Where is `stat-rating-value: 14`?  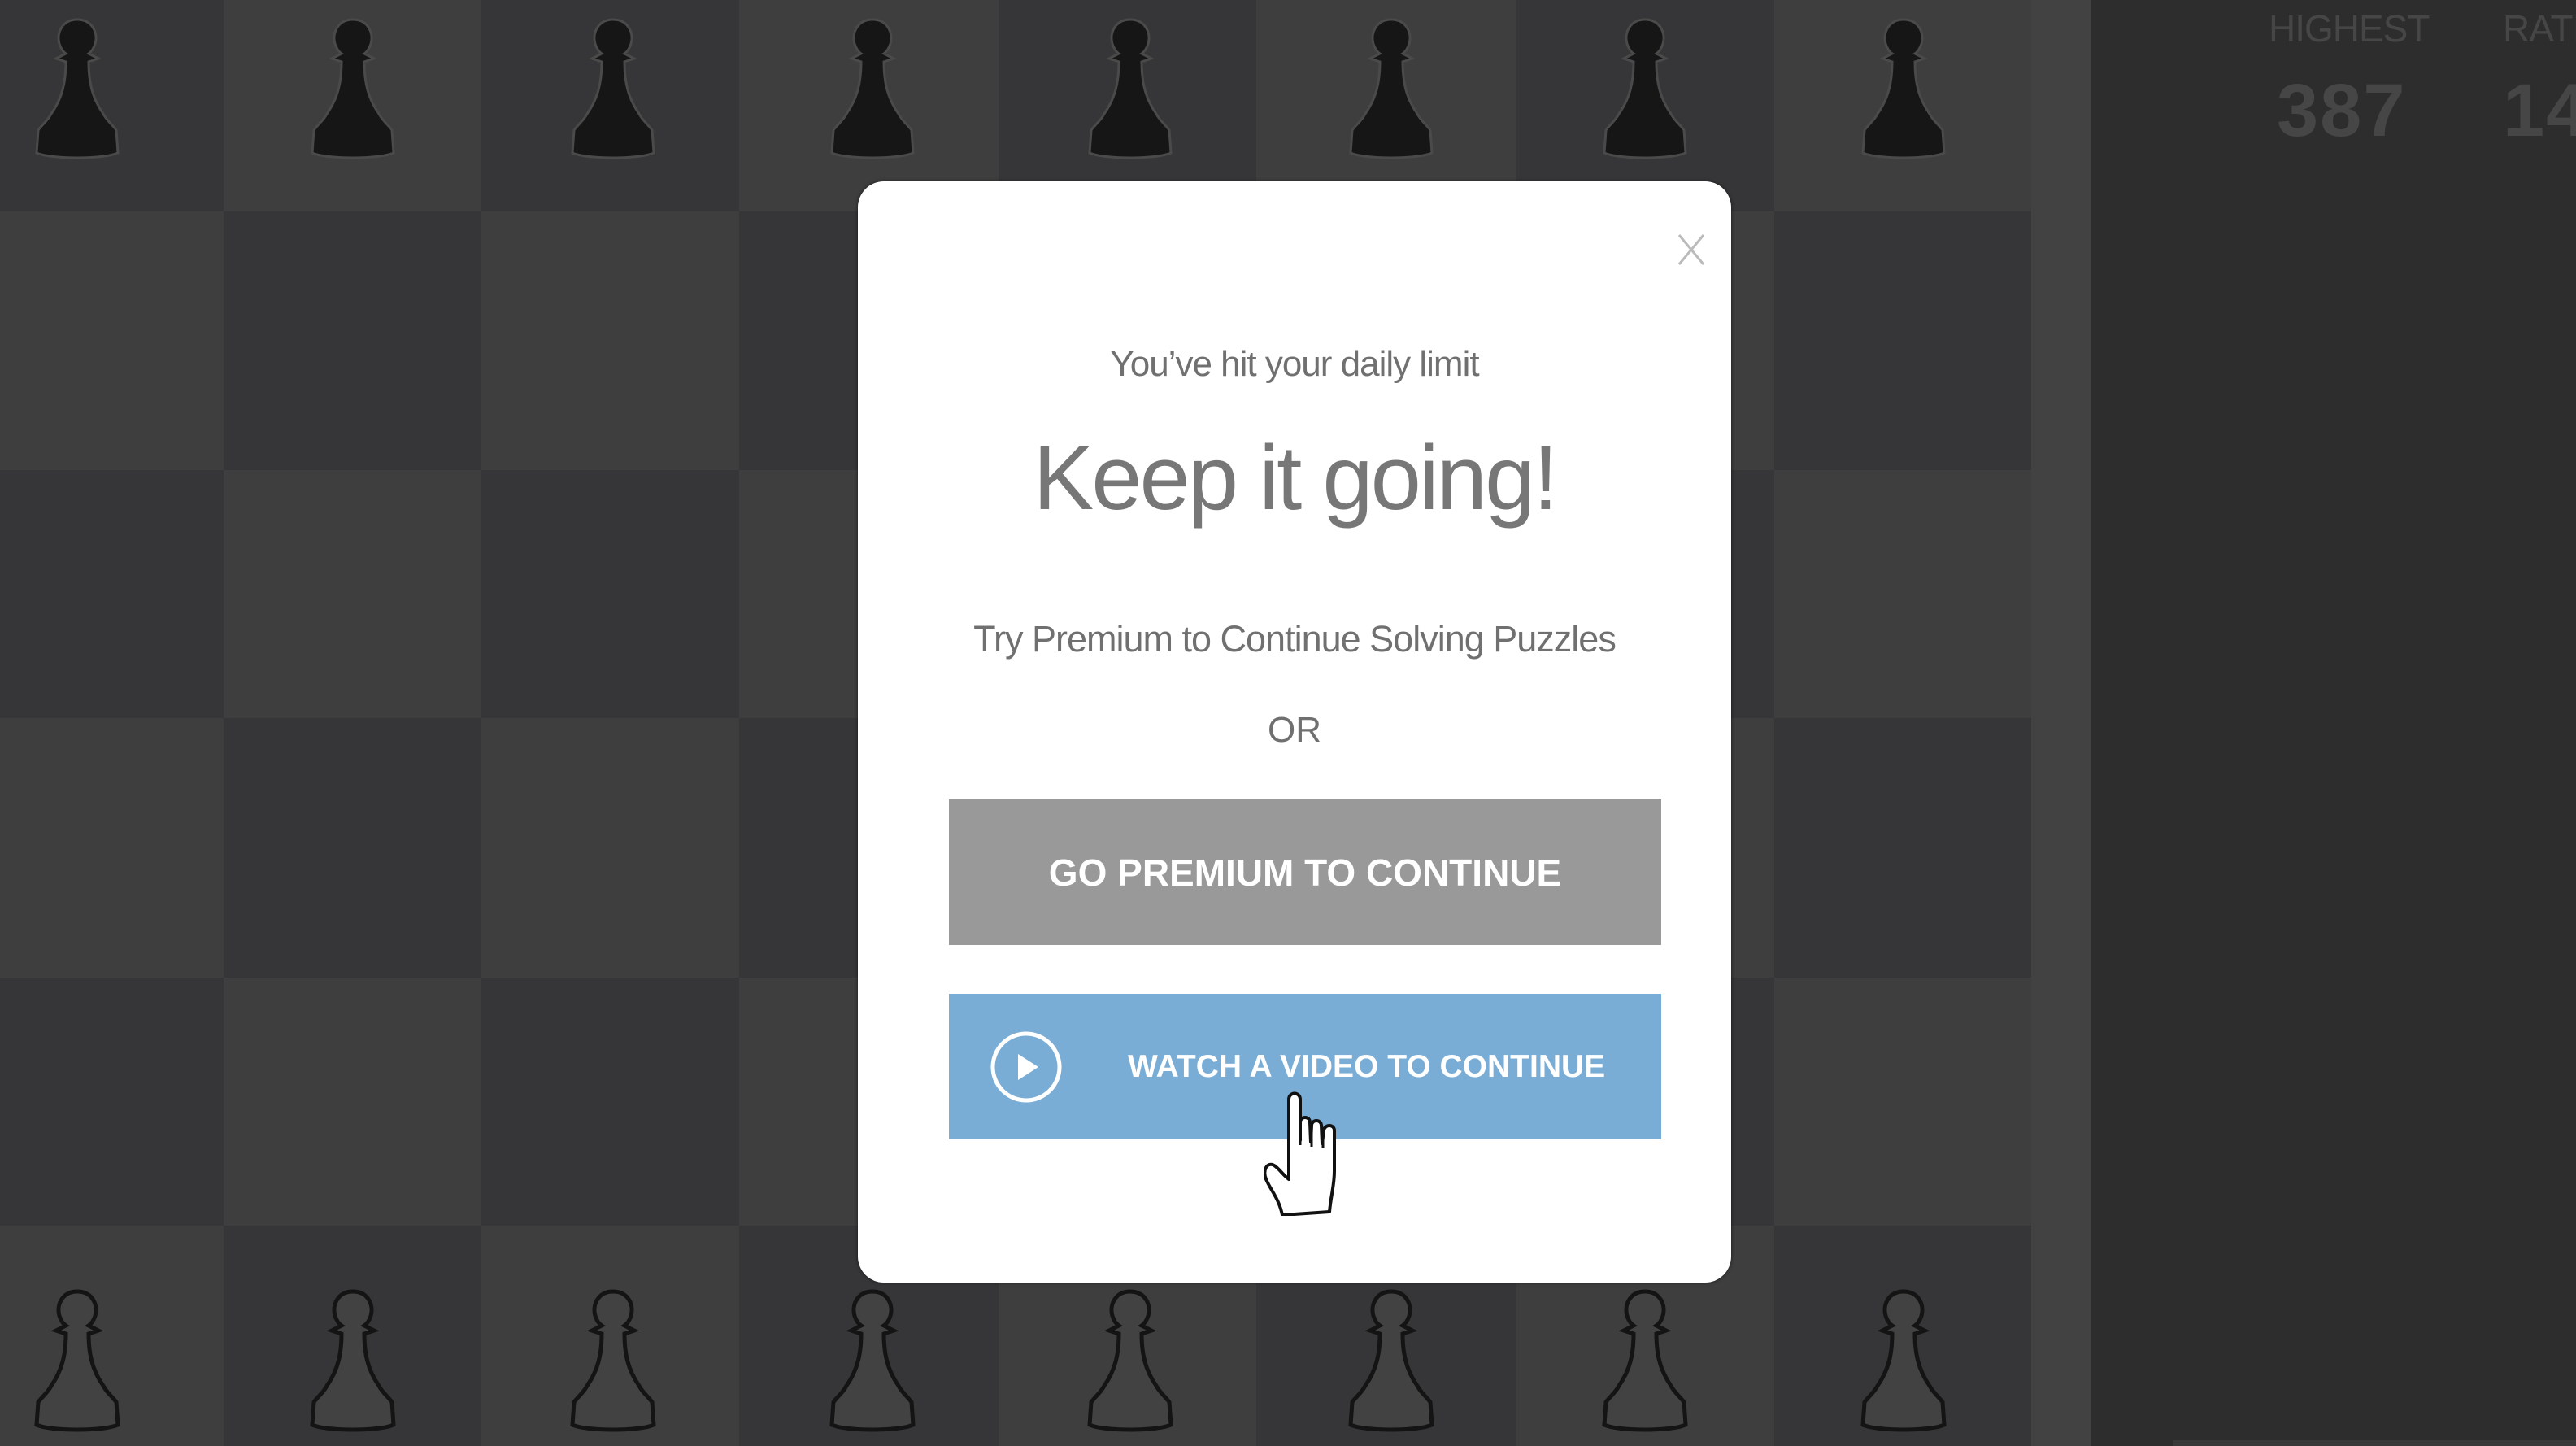 stat-rating-value: 14 is located at coordinates (2539, 111).